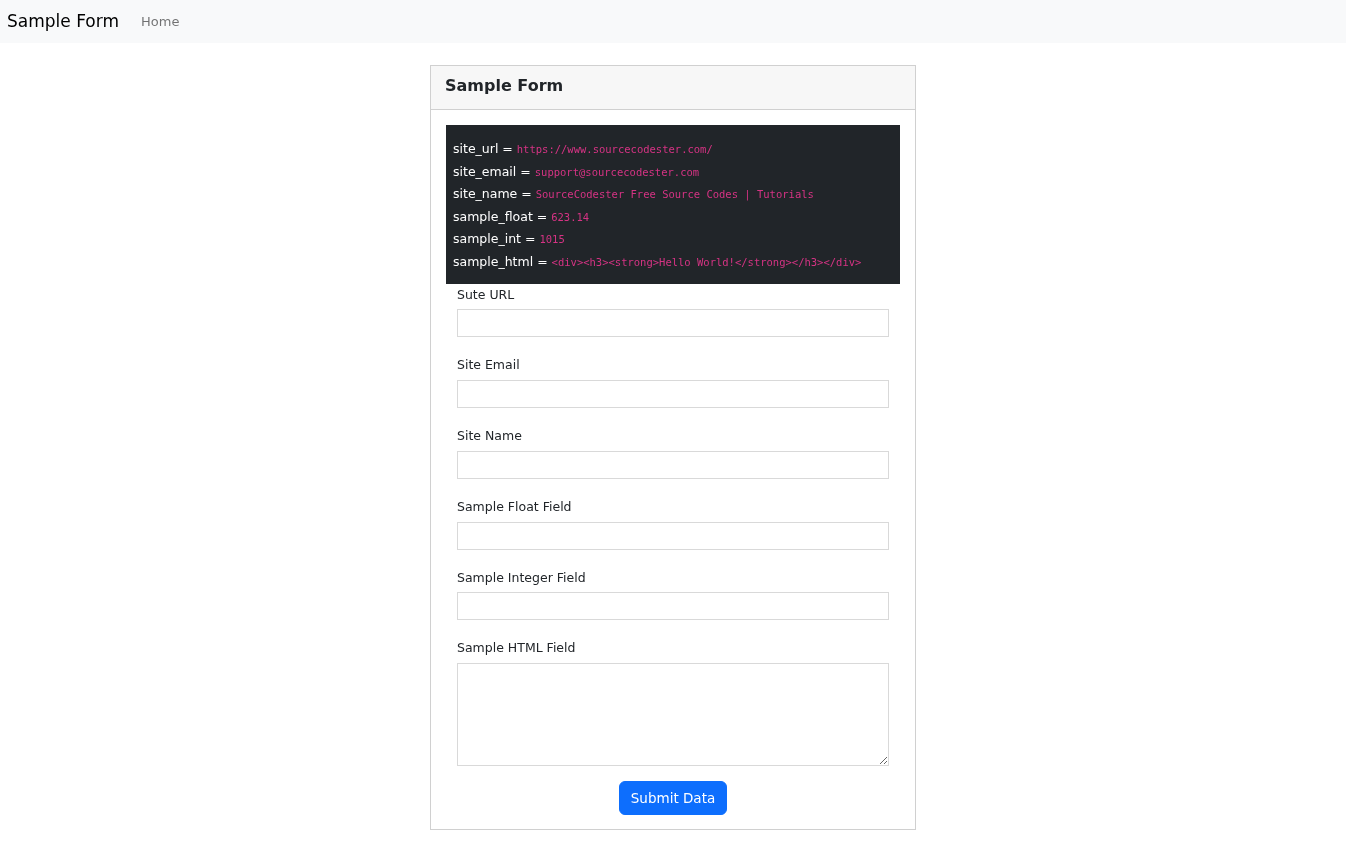 The height and width of the screenshot is (860, 1346). I want to click on code-line: site_url = https://www.sourcecodester.com/, so click(583, 149).